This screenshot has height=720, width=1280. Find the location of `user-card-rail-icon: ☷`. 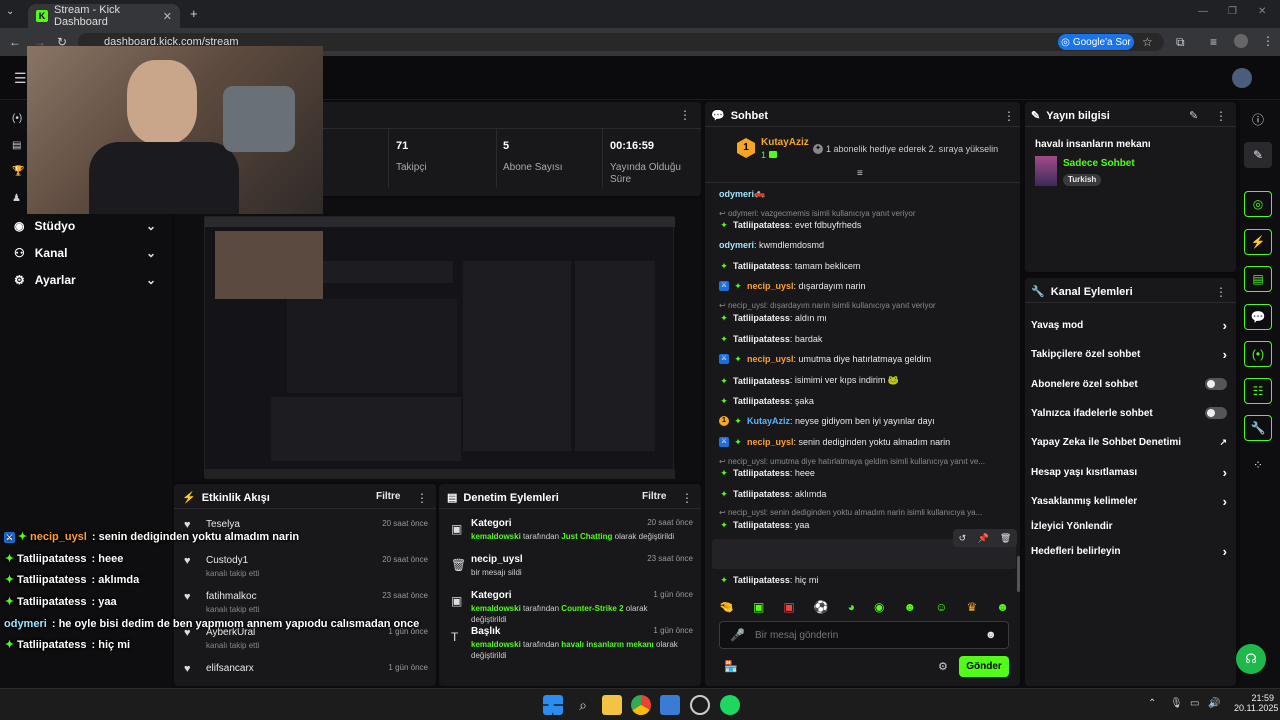

user-card-rail-icon: ☷ is located at coordinates (1258, 391).